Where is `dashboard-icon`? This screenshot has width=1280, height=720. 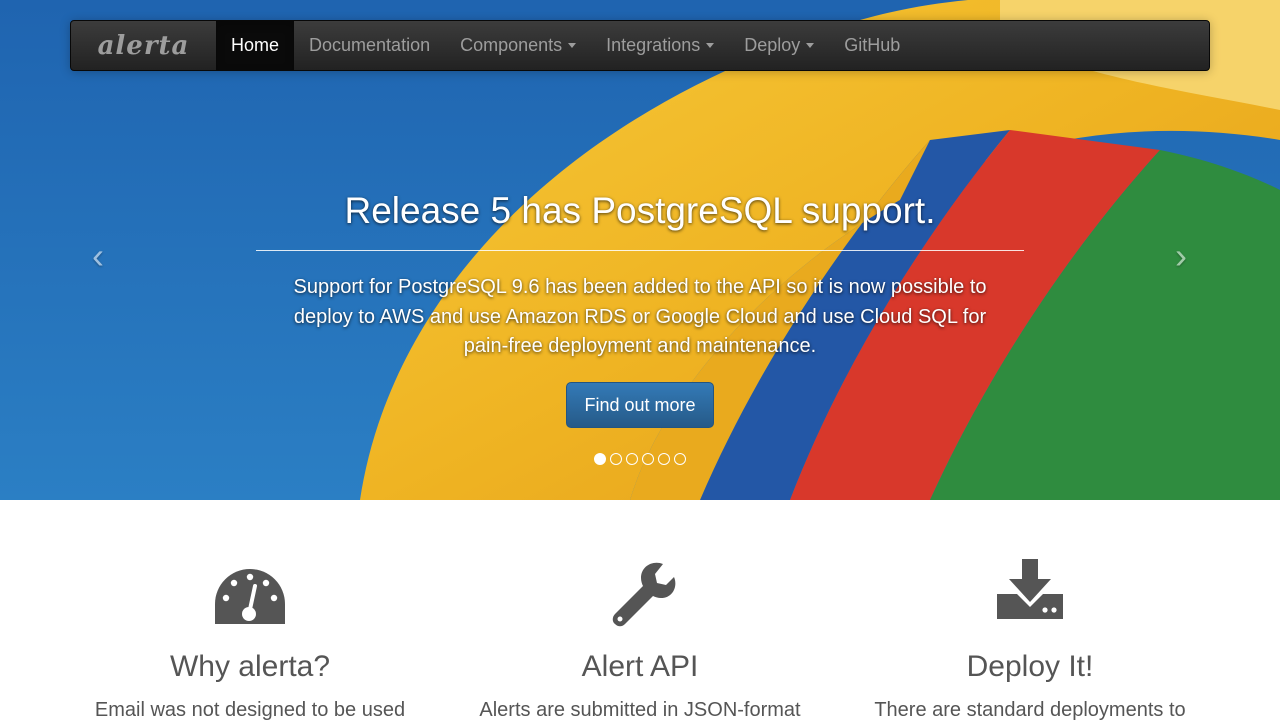
dashboard-icon is located at coordinates (250, 593).